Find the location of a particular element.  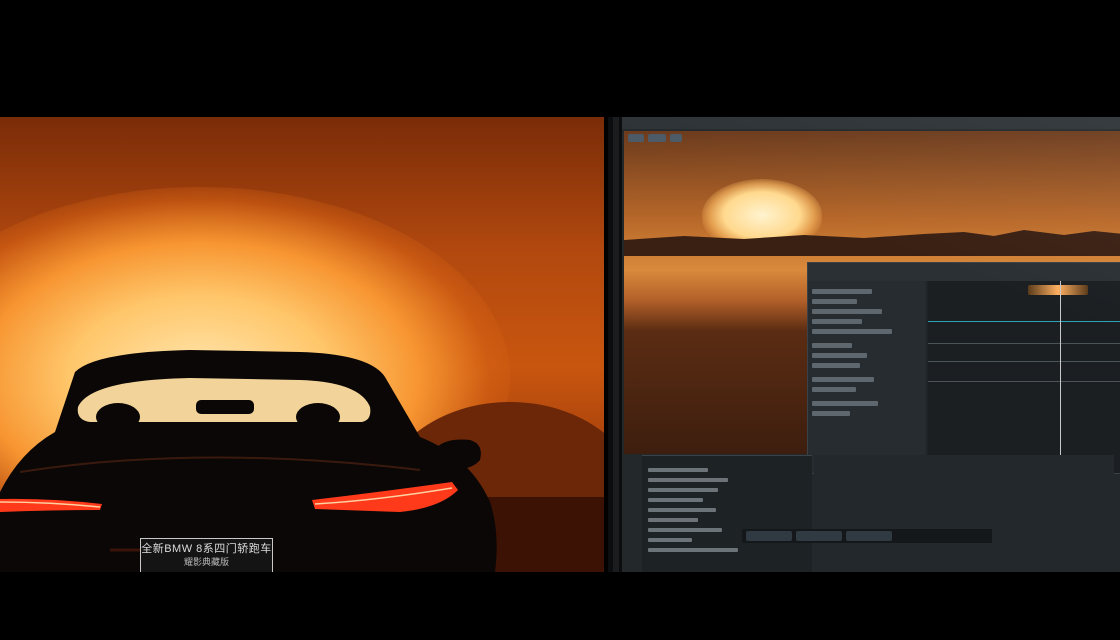

timeline-playhead is located at coordinates (1060, 377).